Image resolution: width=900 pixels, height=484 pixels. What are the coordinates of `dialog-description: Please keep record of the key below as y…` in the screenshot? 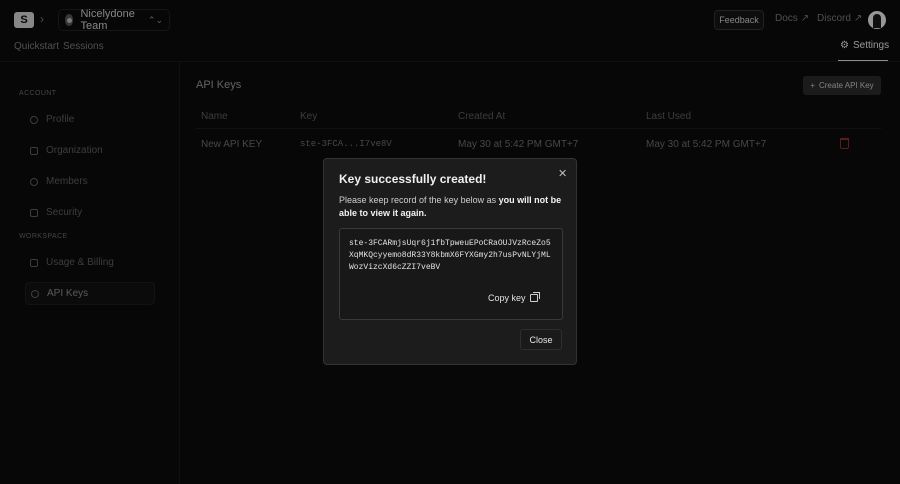 It's located at (451, 207).